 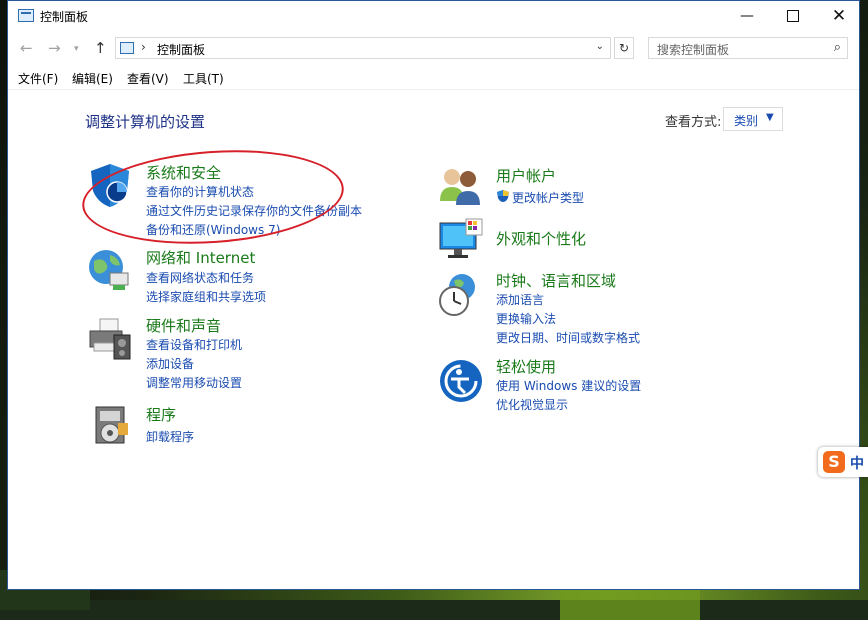 I want to click on link-add-language: 添加语言, so click(x=520, y=299).